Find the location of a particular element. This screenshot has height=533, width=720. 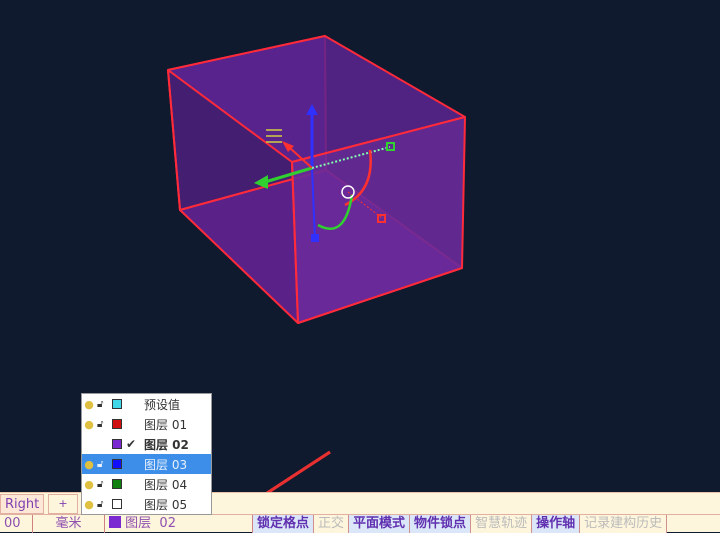

tab-right-view: Right is located at coordinates (22, 504).